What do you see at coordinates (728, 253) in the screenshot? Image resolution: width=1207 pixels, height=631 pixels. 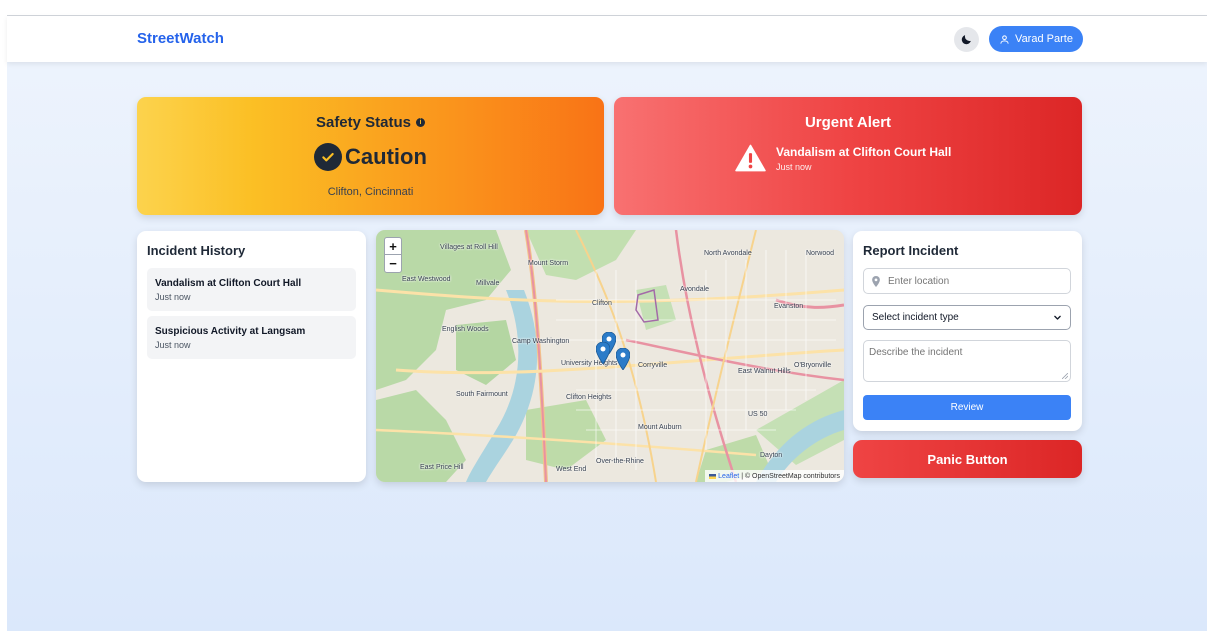 I see `map-label: North Avondale` at bounding box center [728, 253].